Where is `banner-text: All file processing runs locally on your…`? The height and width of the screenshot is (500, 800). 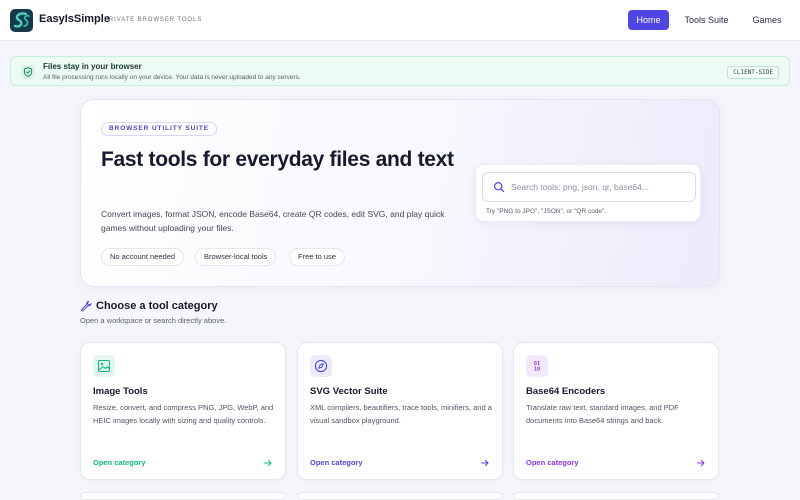
banner-text: All file processing runs locally on your… is located at coordinates (172, 77).